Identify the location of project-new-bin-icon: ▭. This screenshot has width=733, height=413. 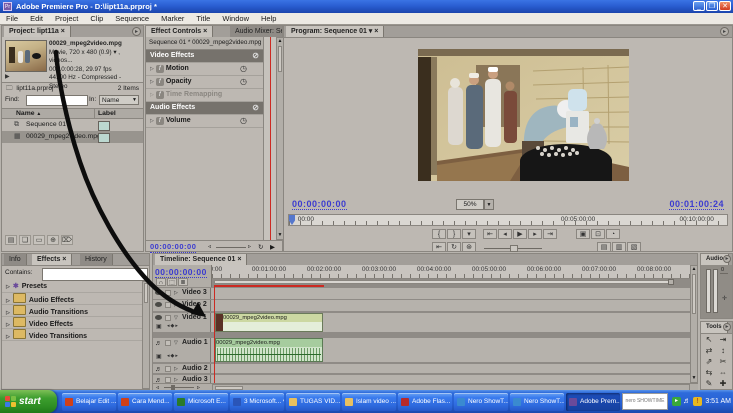
(39, 240).